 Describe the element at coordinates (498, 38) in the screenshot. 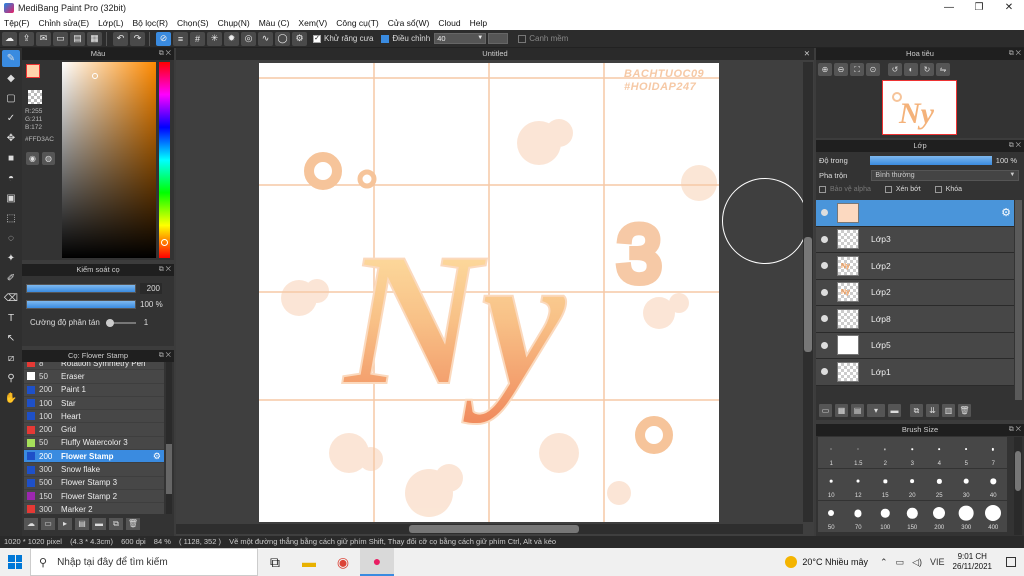

I see `correction-extra-field` at that location.